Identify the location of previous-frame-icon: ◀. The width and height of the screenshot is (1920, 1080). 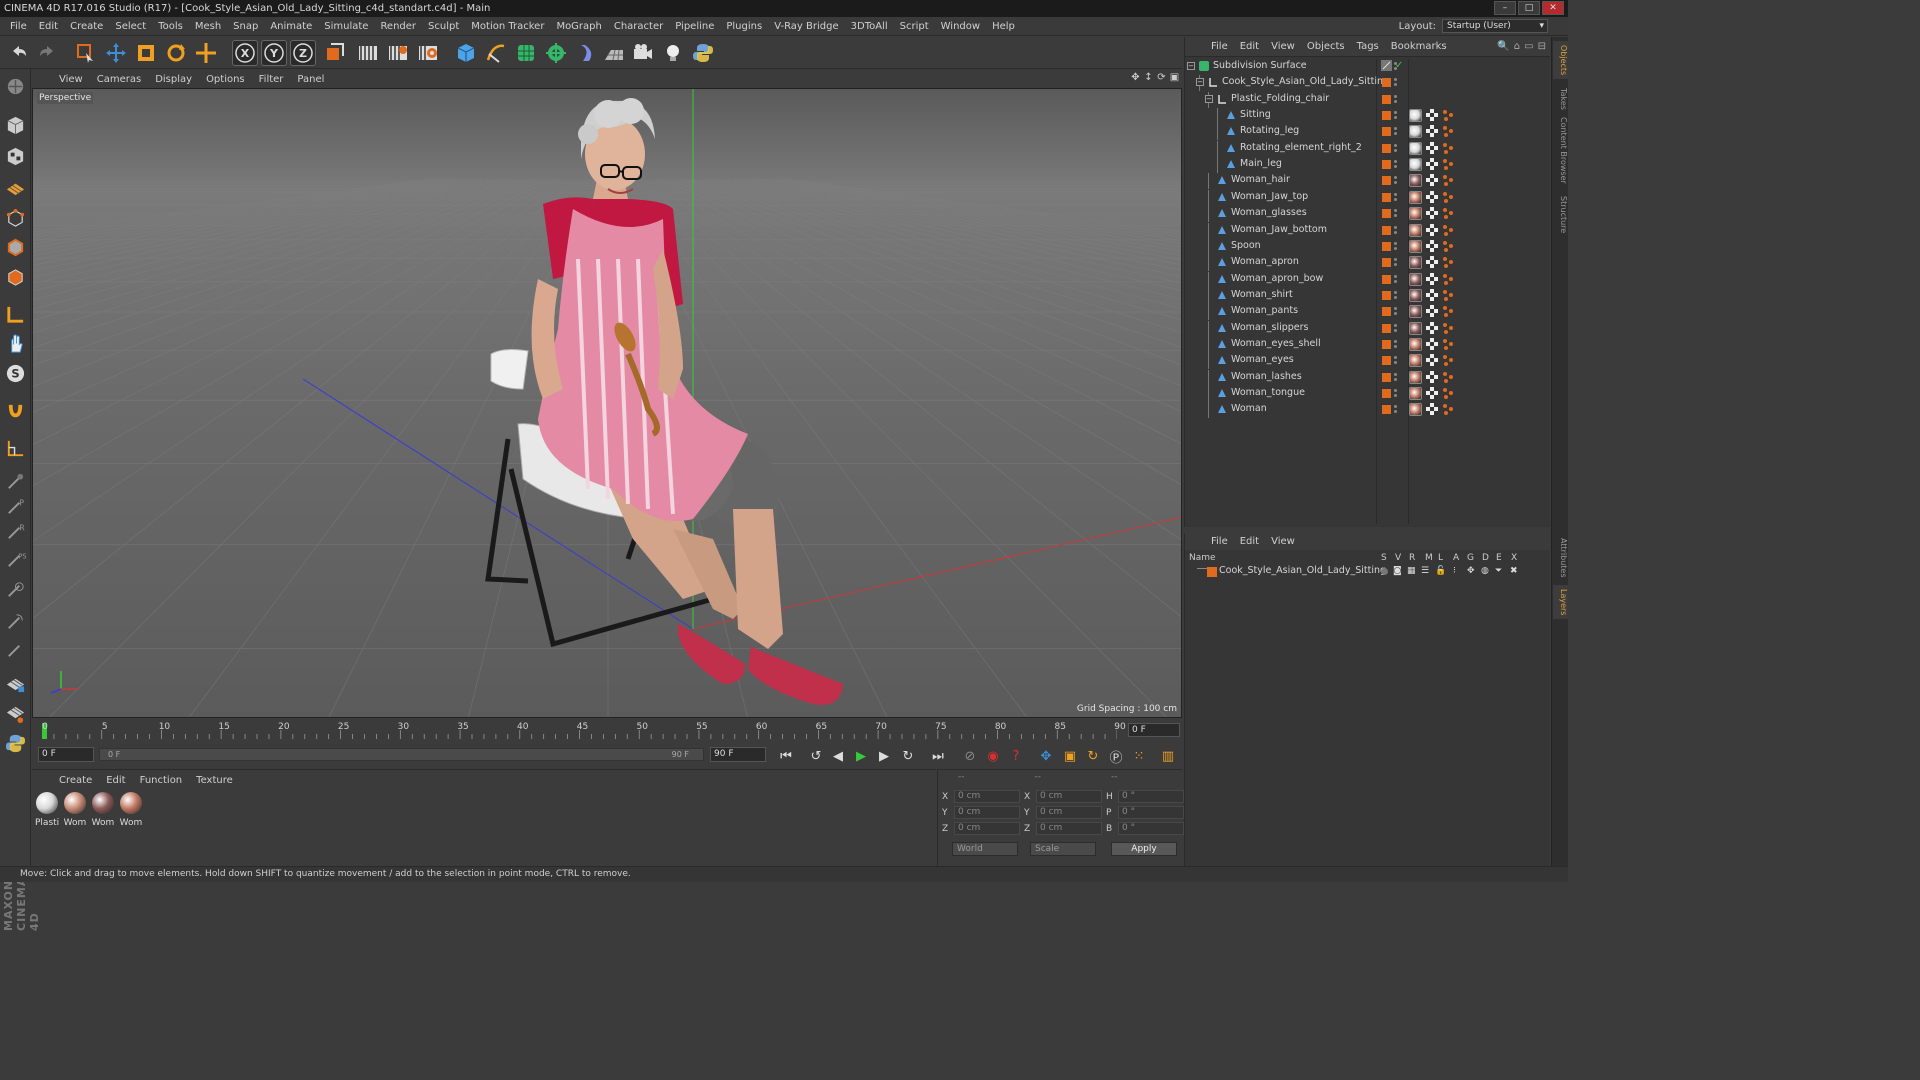
(838, 756).